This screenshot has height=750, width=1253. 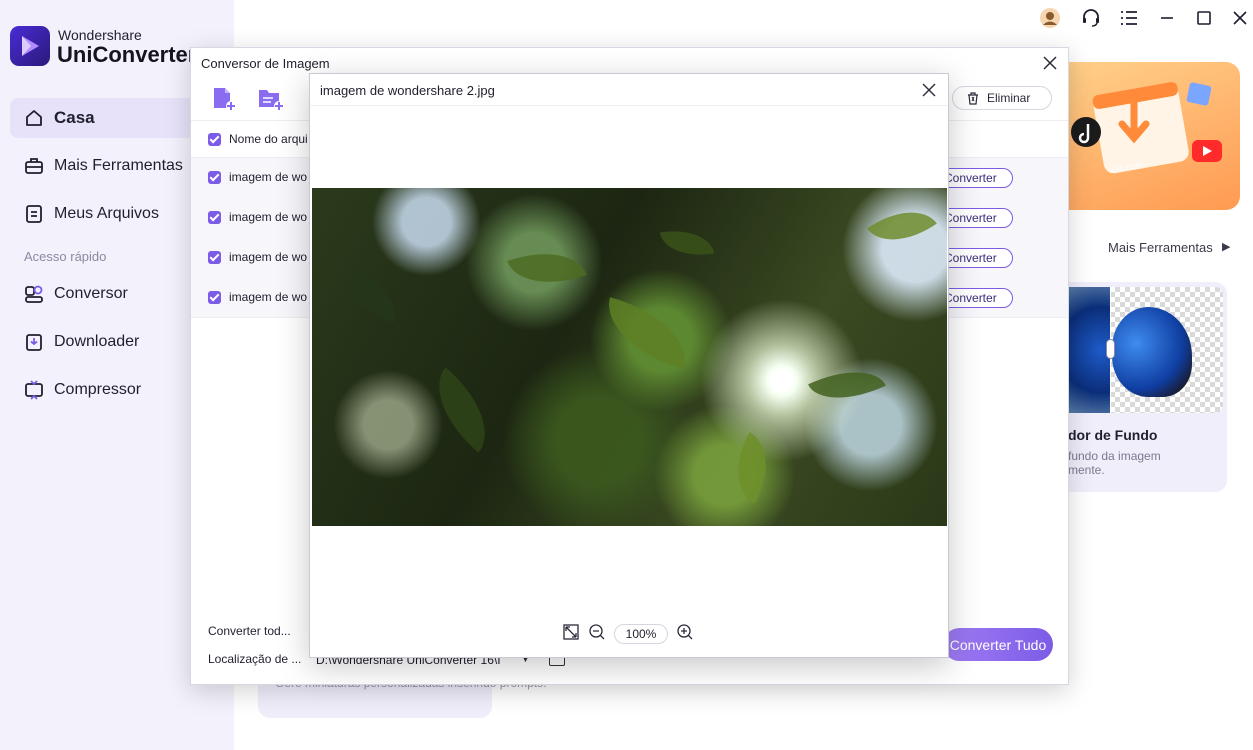 I want to click on delete-button: Eliminar, so click(x=1002, y=98).